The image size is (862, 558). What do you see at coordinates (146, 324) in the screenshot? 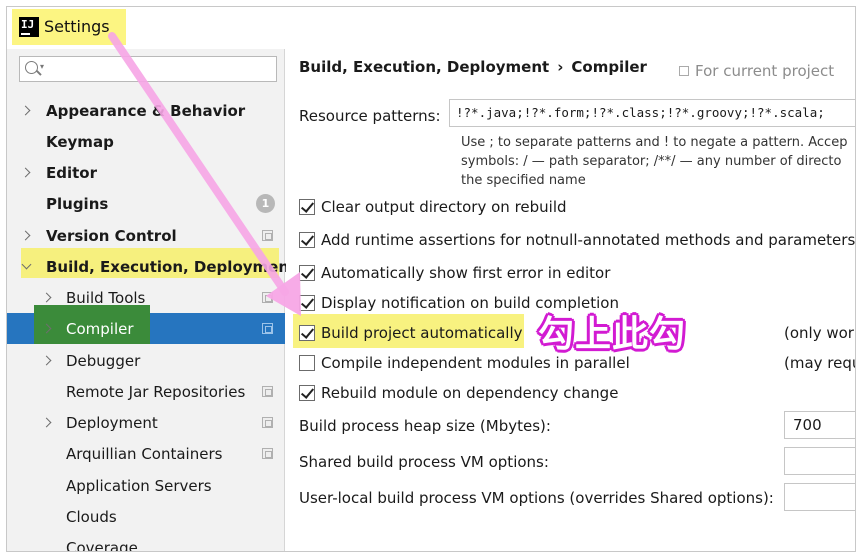
I see `sidebar-item-compiler: Compiler` at bounding box center [146, 324].